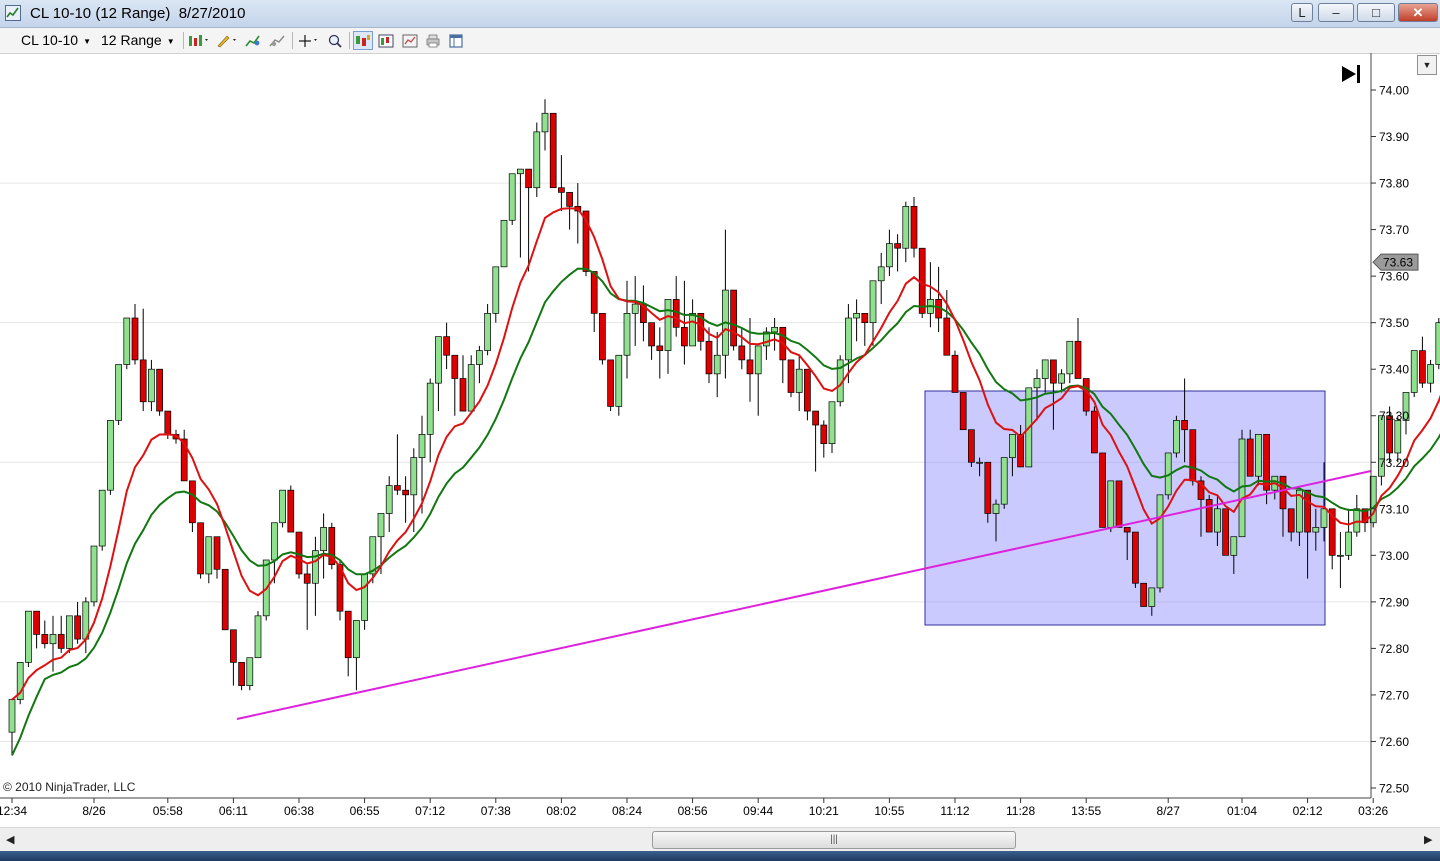  I want to click on drawing-tools-icon, so click(227, 40).